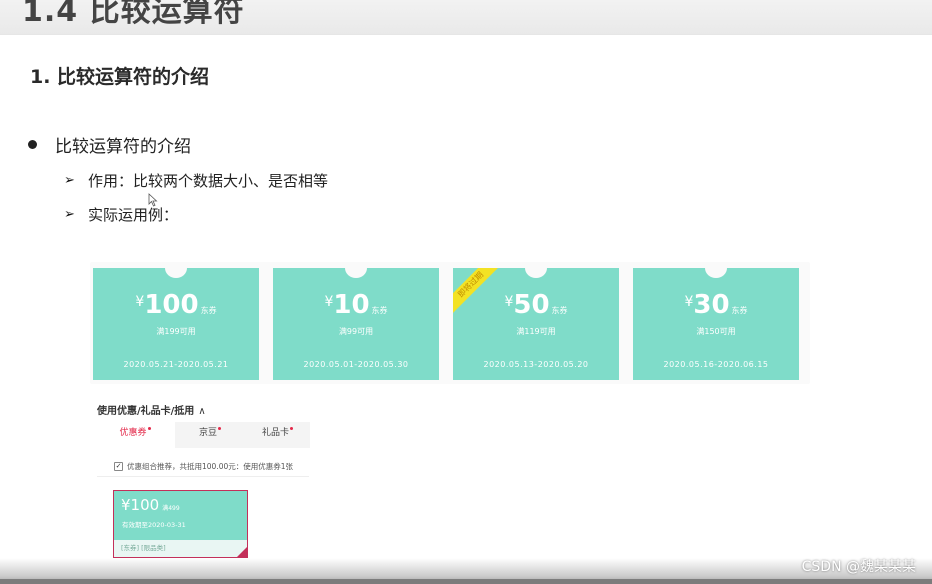  I want to click on recommend-checkbox: ✓, so click(118, 466).